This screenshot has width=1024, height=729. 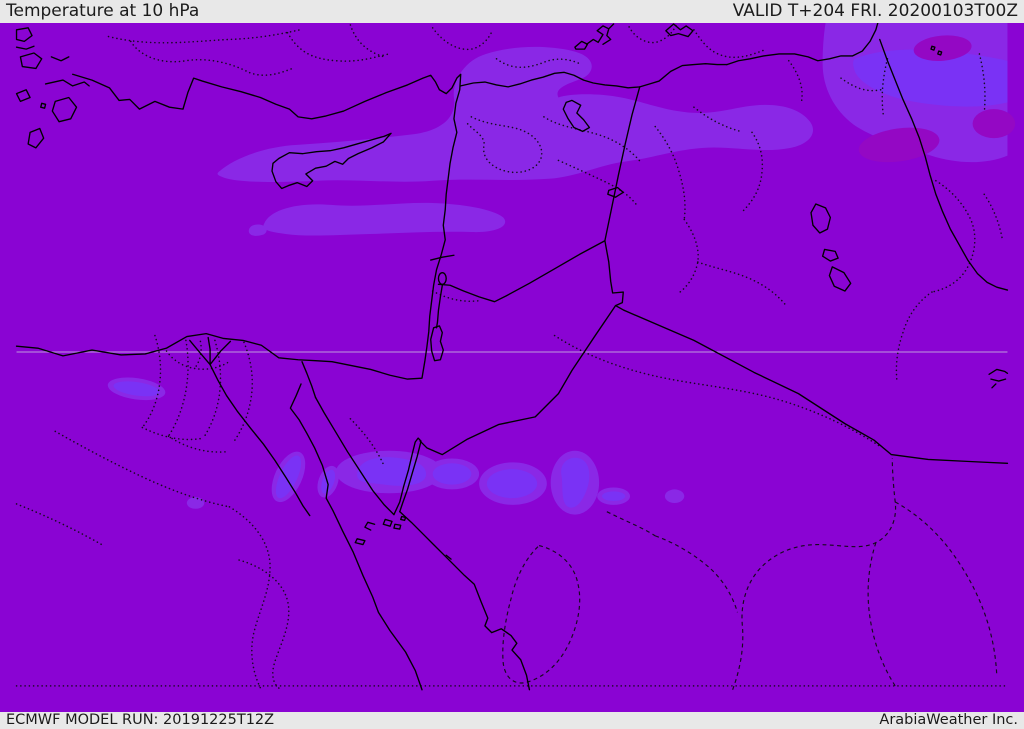 I want to click on credit-label: ArabiaWeather Inc., so click(x=948, y=720).